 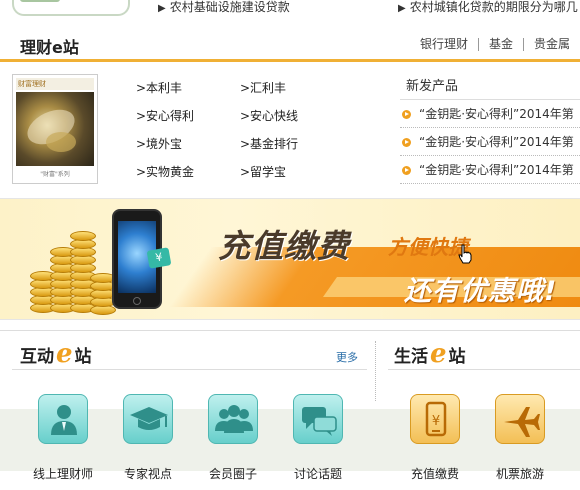 What do you see at coordinates (55, 174) in the screenshot?
I see `magazine-footer: "财富"系列` at bounding box center [55, 174].